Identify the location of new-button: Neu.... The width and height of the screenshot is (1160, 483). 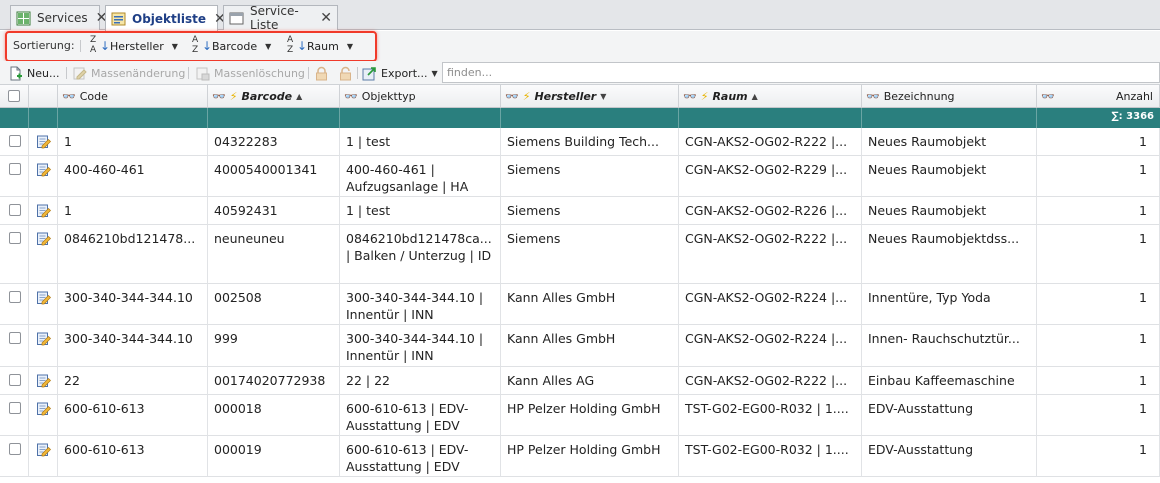
(33, 73).